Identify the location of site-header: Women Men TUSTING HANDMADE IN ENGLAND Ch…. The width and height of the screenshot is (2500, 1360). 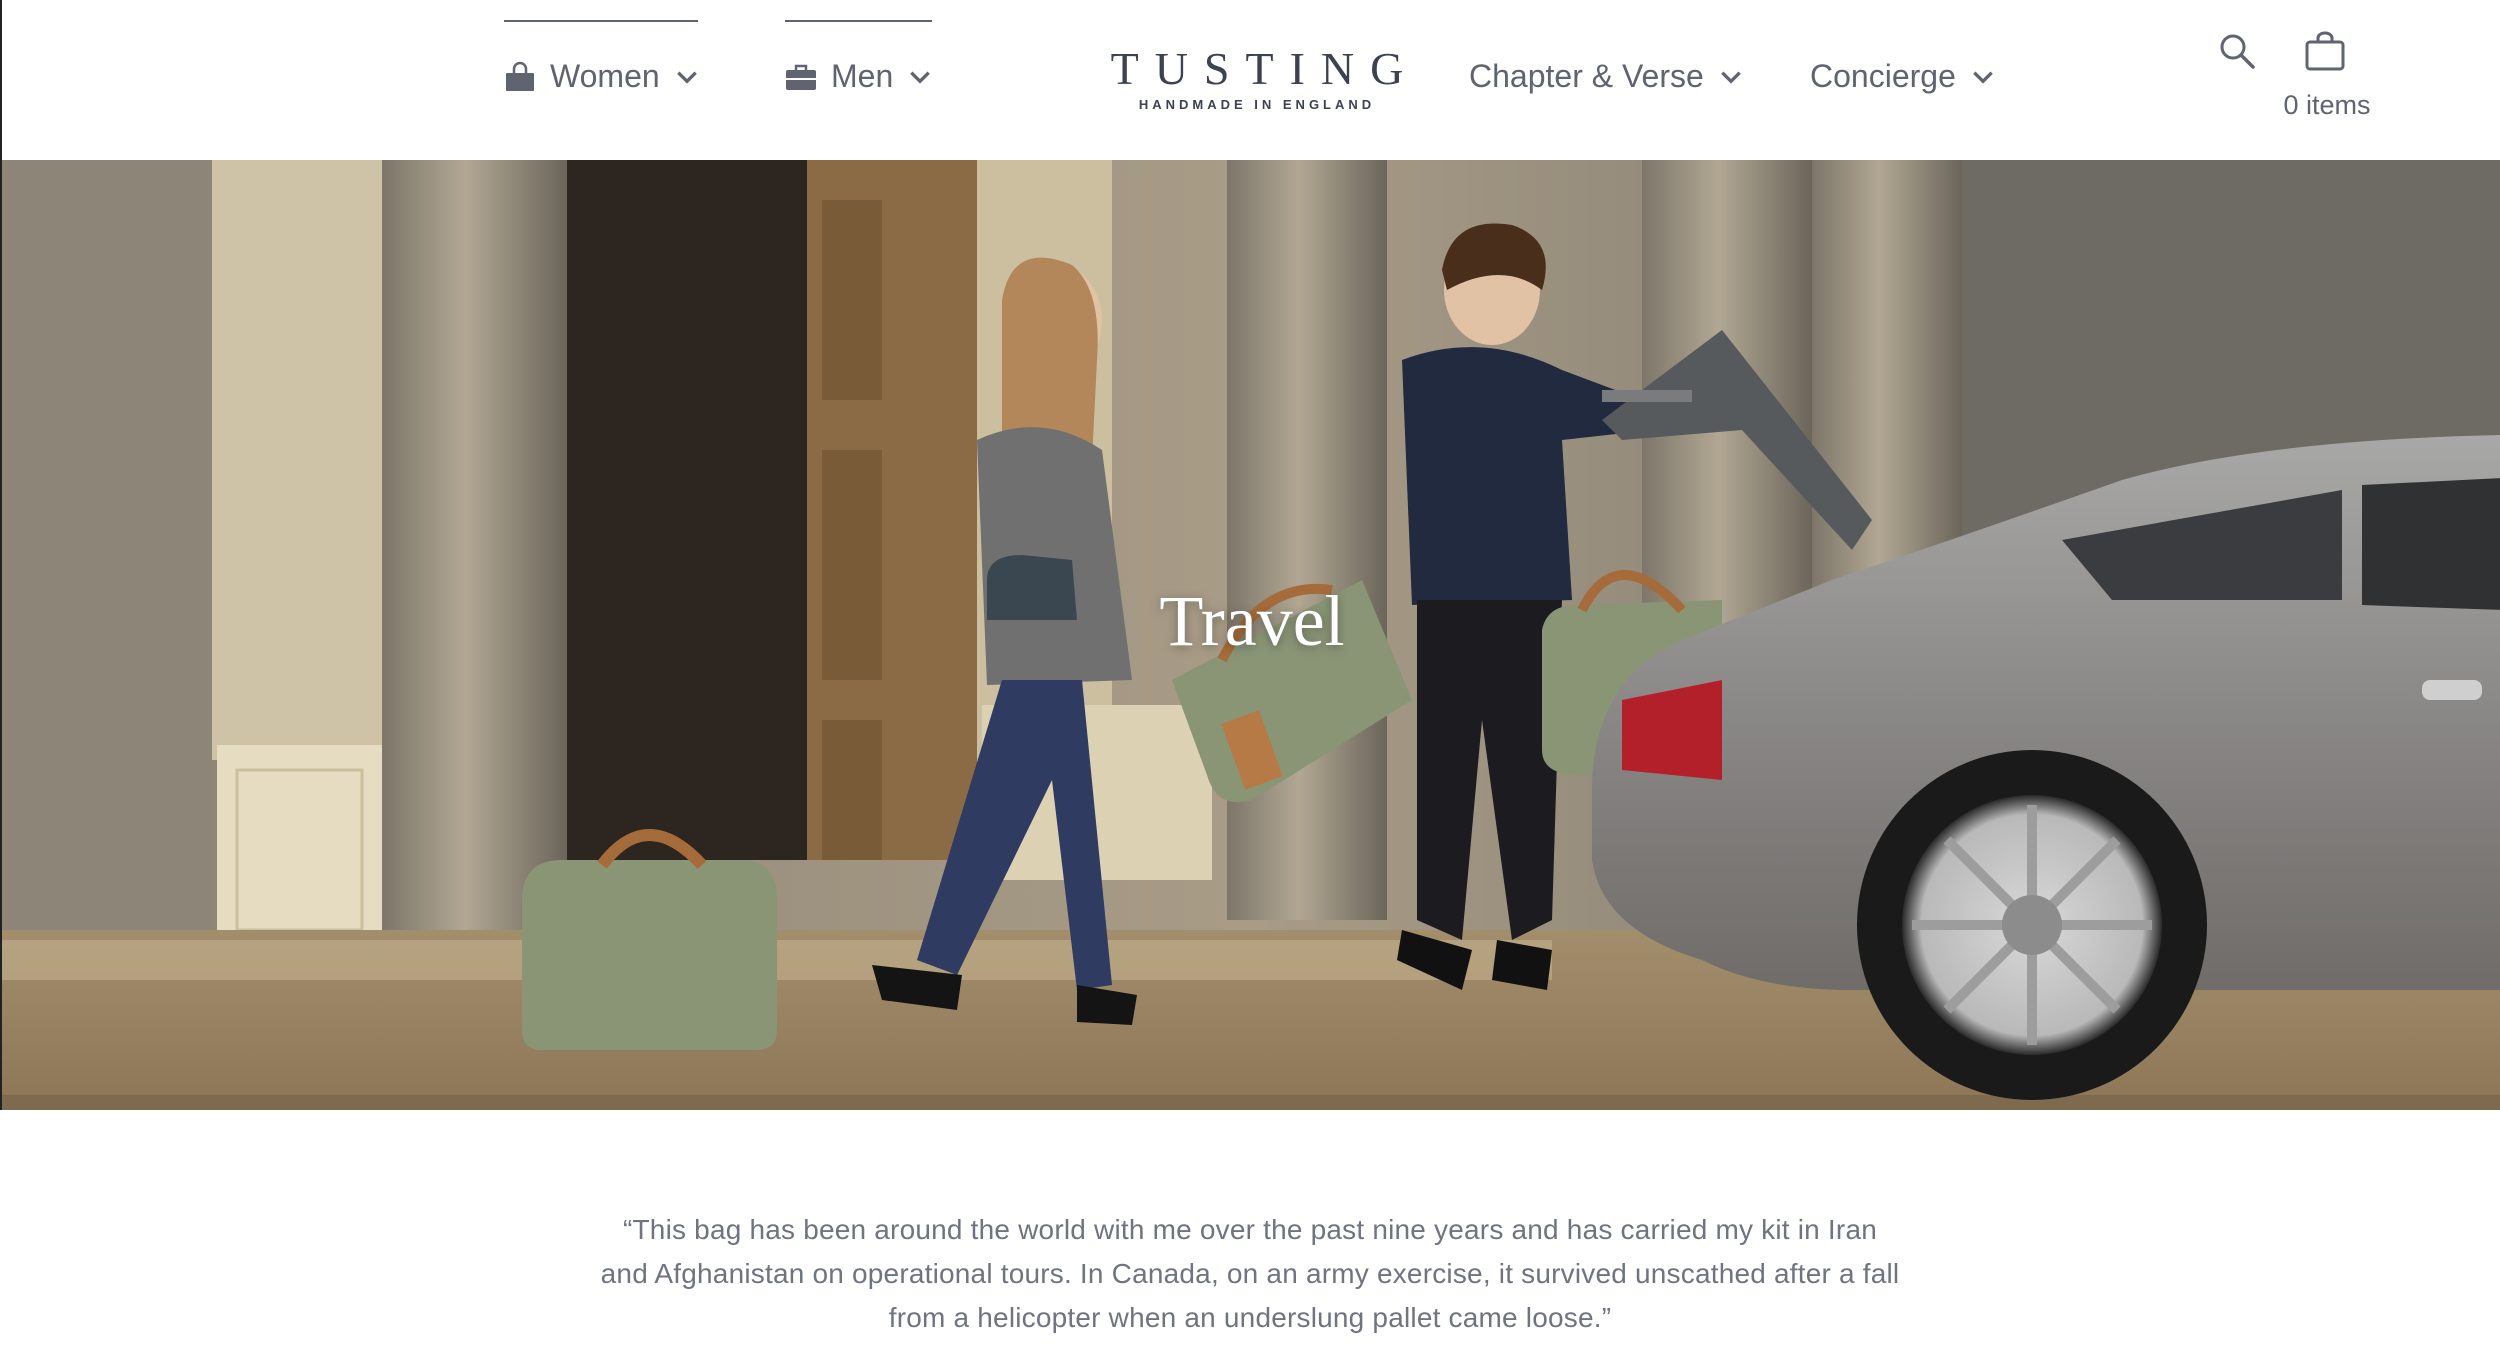
(1250, 80).